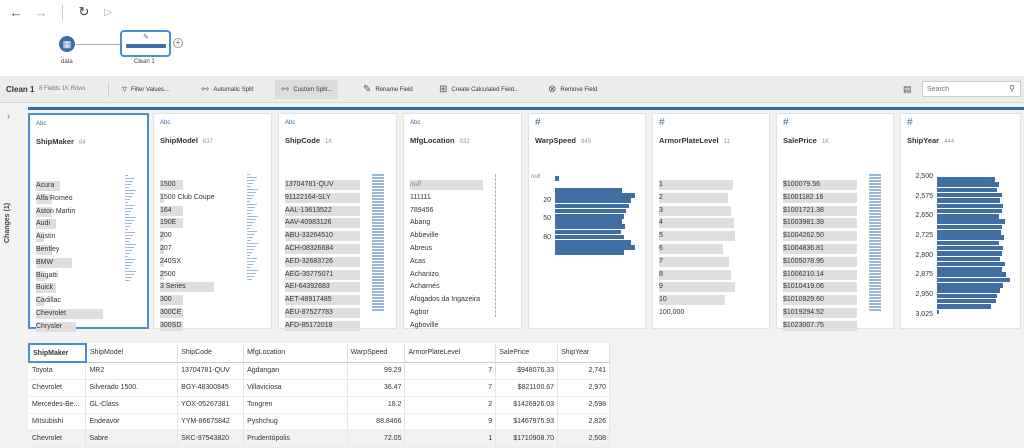 The image size is (1024, 448). Describe the element at coordinates (55, 186) in the screenshot. I see `value-row: Acura` at that location.